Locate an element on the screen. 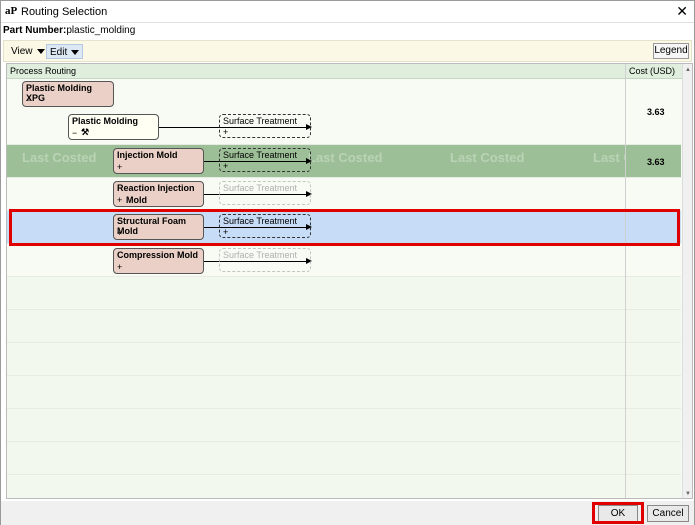  toolbar: View Edit Legend is located at coordinates (347, 51).